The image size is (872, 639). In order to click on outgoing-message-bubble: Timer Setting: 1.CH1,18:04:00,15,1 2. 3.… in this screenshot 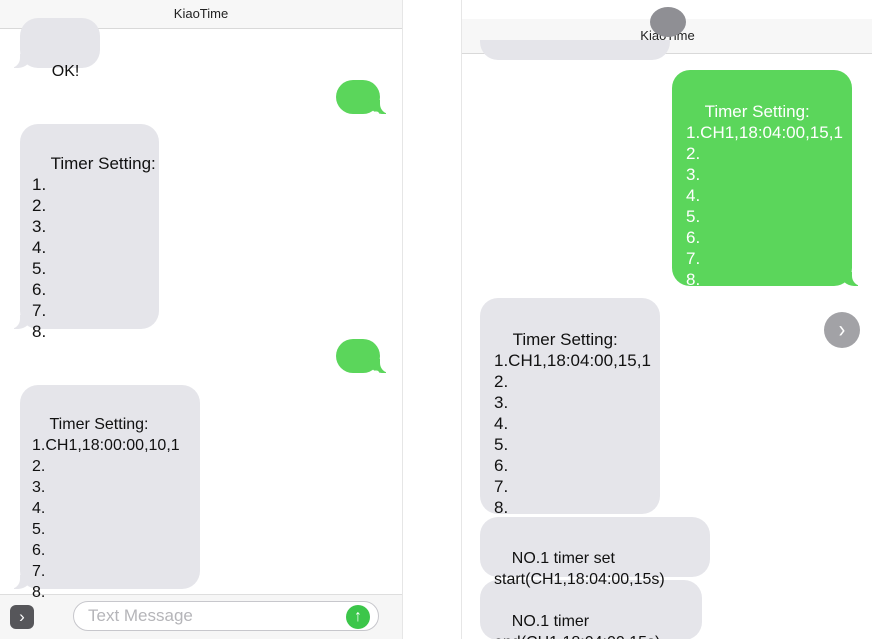, I will do `click(768, 179)`.